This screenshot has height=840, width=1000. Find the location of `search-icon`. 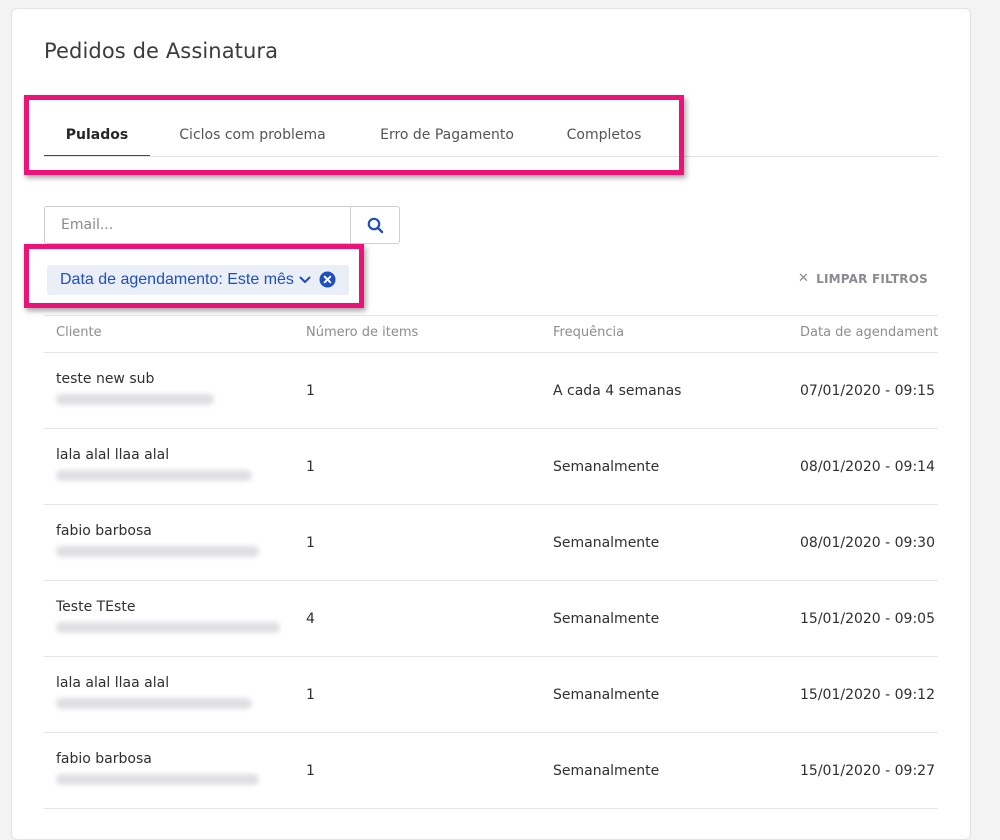

search-icon is located at coordinates (375, 225).